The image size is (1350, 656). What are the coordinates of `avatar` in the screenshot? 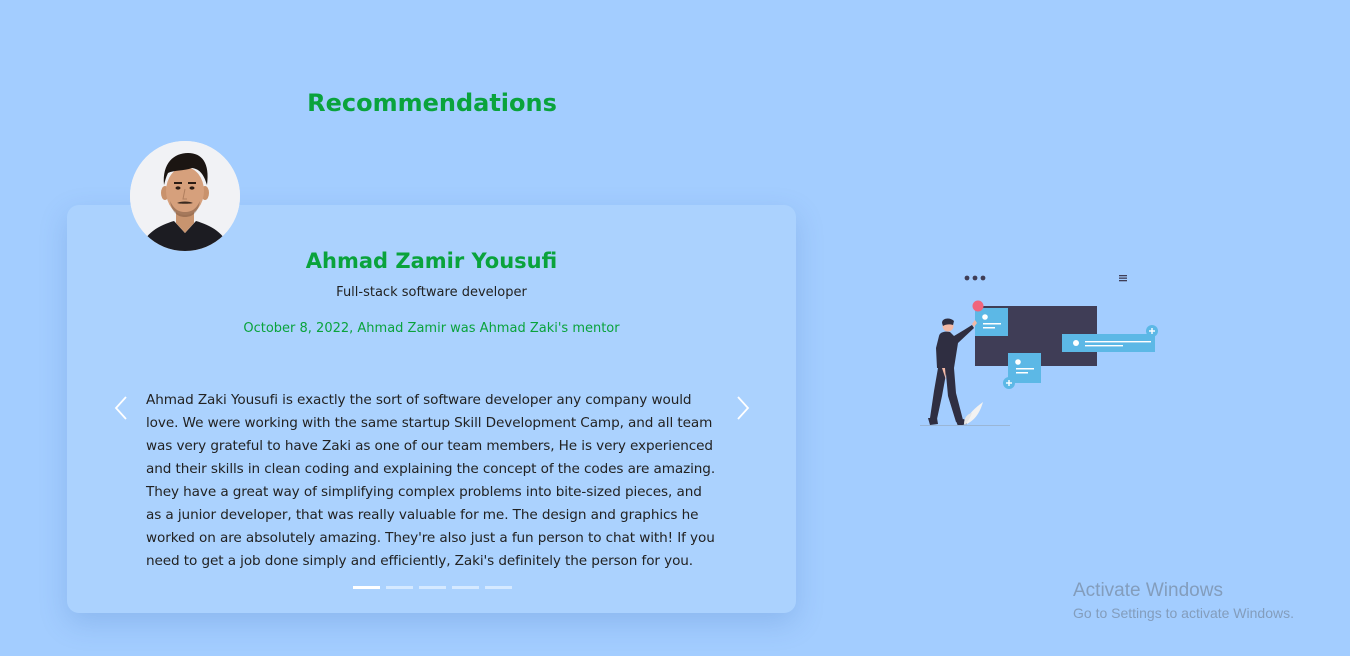 It's located at (185, 196).